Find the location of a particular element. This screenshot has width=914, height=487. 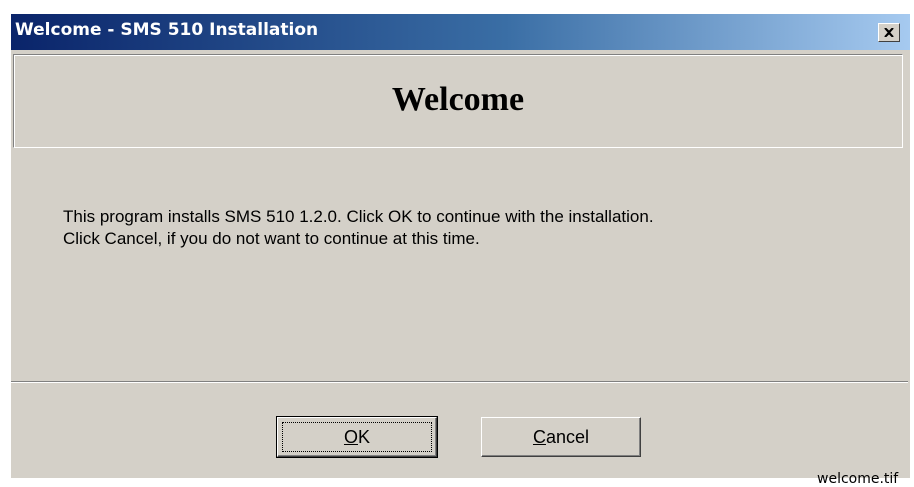

ok-button-label: OK is located at coordinates (357, 437).